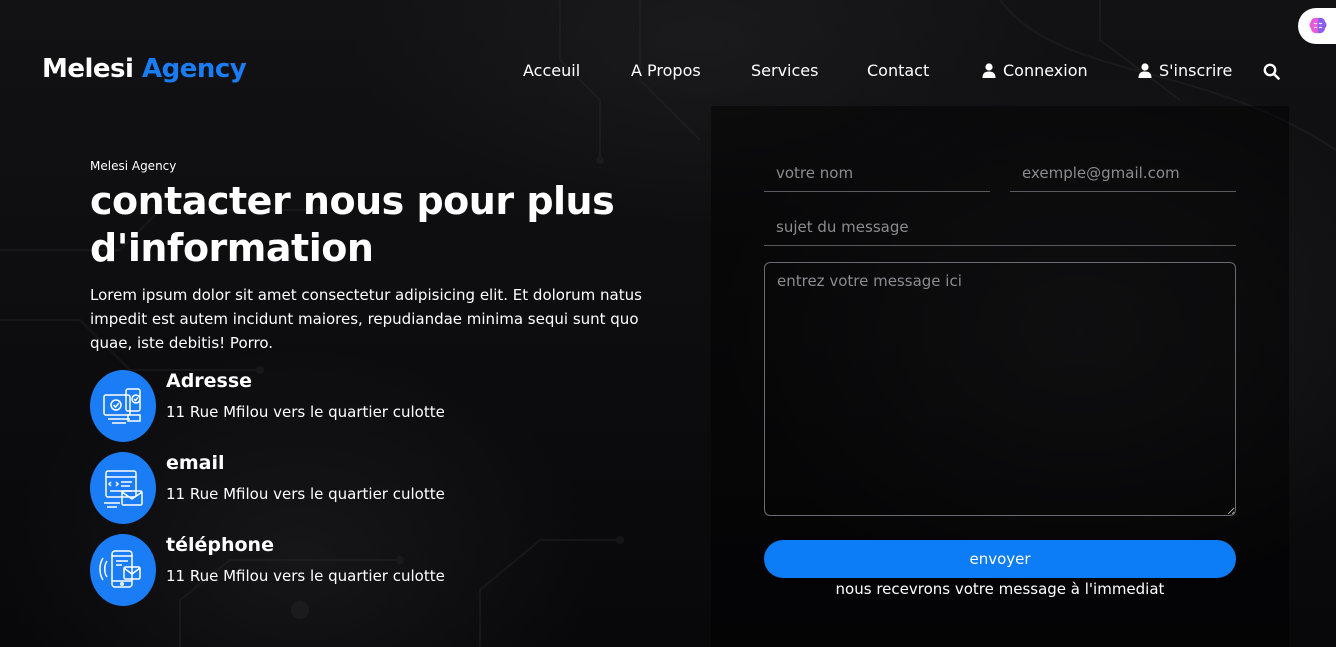 This screenshot has height=647, width=1336. I want to click on nav-item-label: Services, so click(785, 70).